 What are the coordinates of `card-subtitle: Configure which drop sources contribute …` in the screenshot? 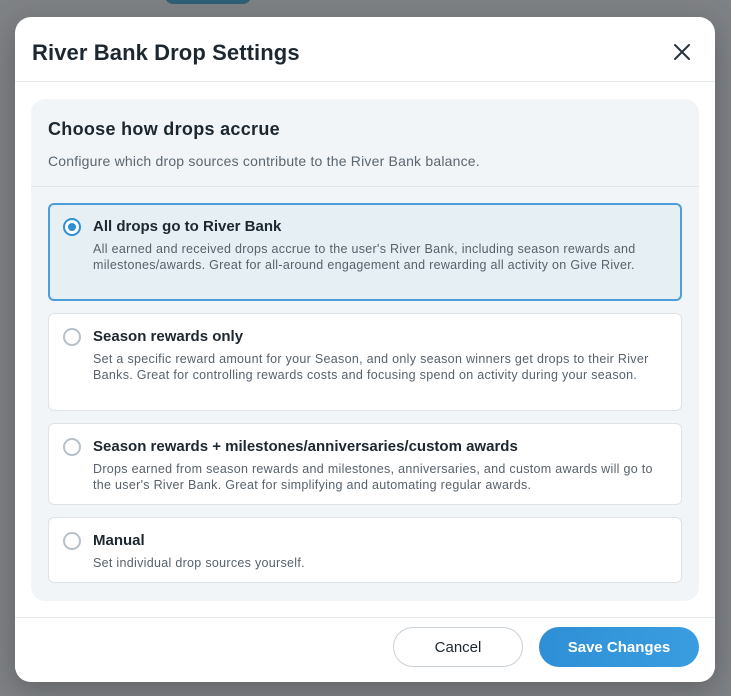 It's located at (264, 161).